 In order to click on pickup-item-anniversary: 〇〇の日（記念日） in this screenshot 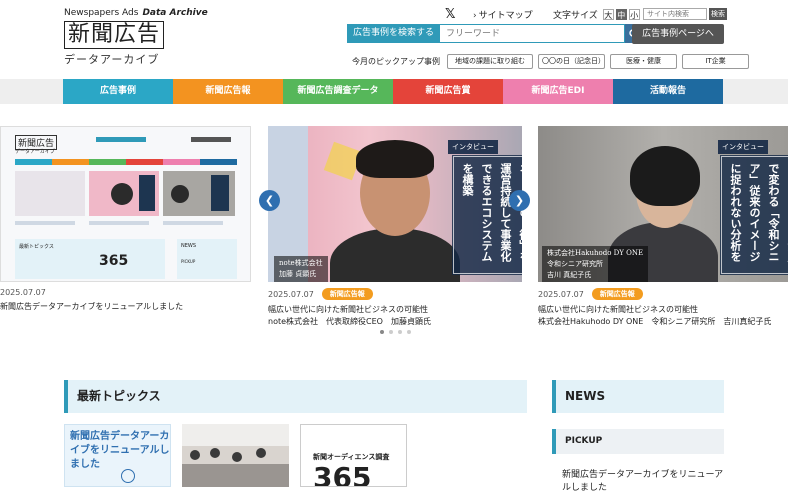, I will do `click(571, 61)`.